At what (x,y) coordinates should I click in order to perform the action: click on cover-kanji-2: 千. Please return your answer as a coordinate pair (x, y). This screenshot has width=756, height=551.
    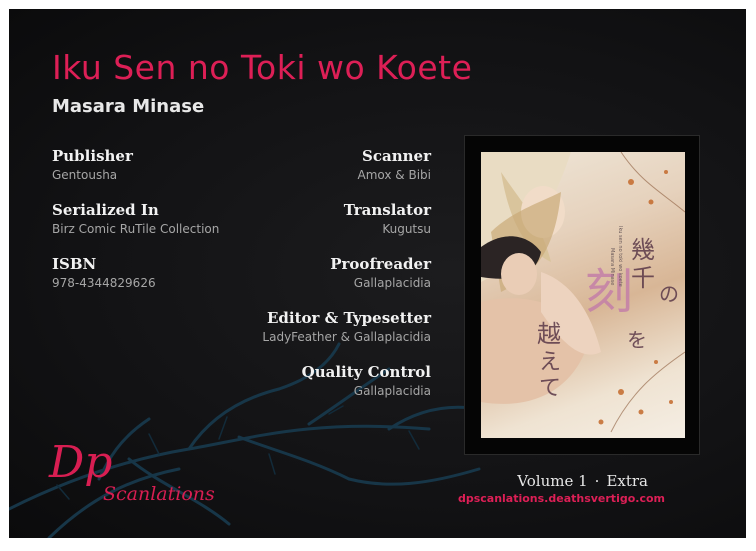
    Looking at the image, I should click on (643, 278).